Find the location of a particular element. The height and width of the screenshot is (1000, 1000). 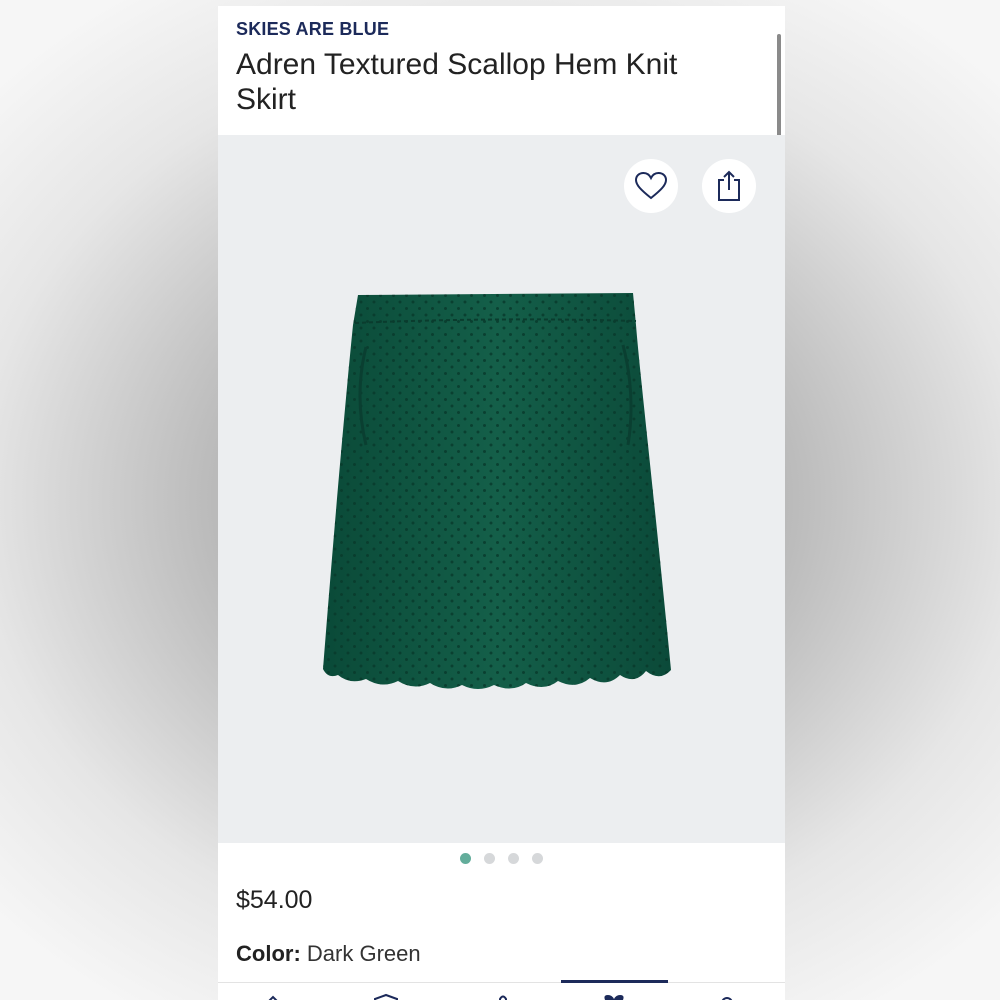

bottom-nav is located at coordinates (501, 990).